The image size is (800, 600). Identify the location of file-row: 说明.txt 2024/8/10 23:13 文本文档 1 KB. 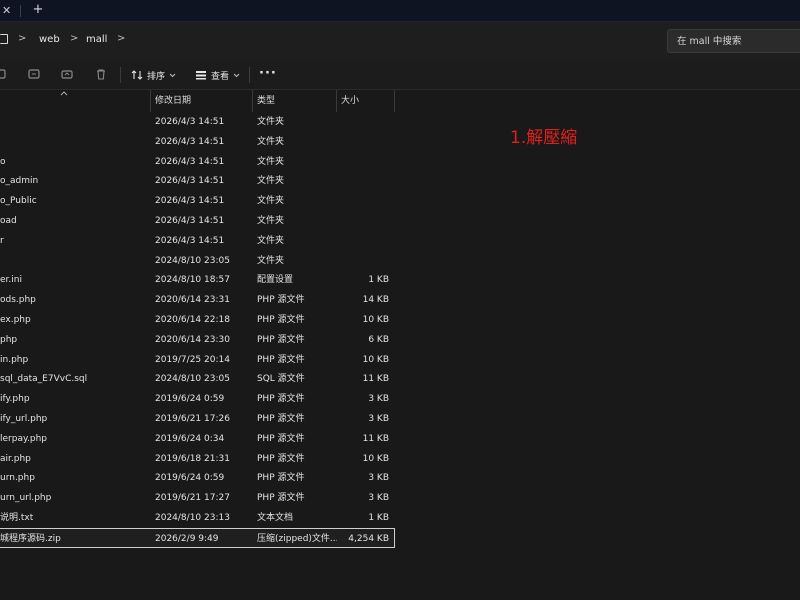
(197, 518).